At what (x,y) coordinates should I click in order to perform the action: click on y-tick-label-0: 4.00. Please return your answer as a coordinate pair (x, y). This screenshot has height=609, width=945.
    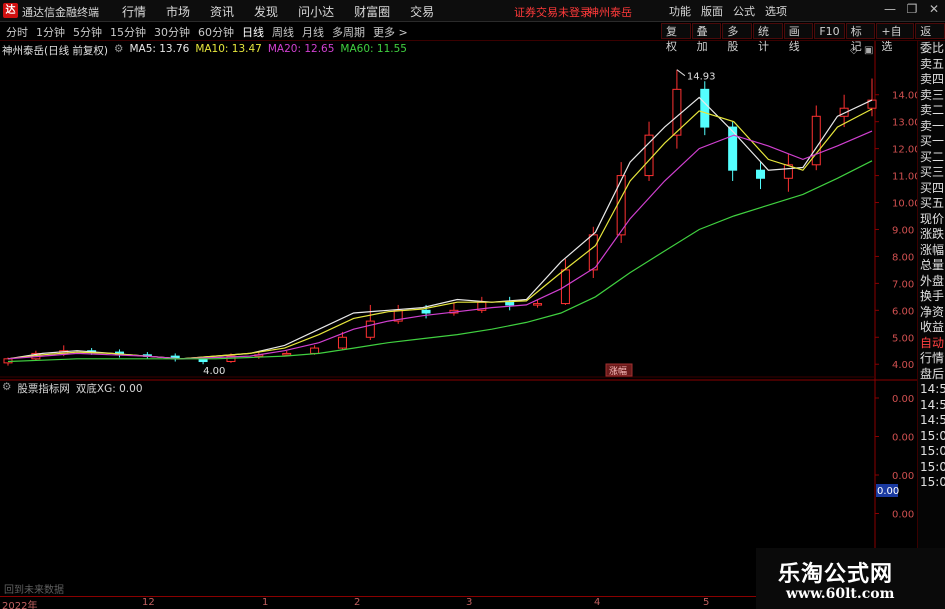
    Looking at the image, I should click on (903, 365).